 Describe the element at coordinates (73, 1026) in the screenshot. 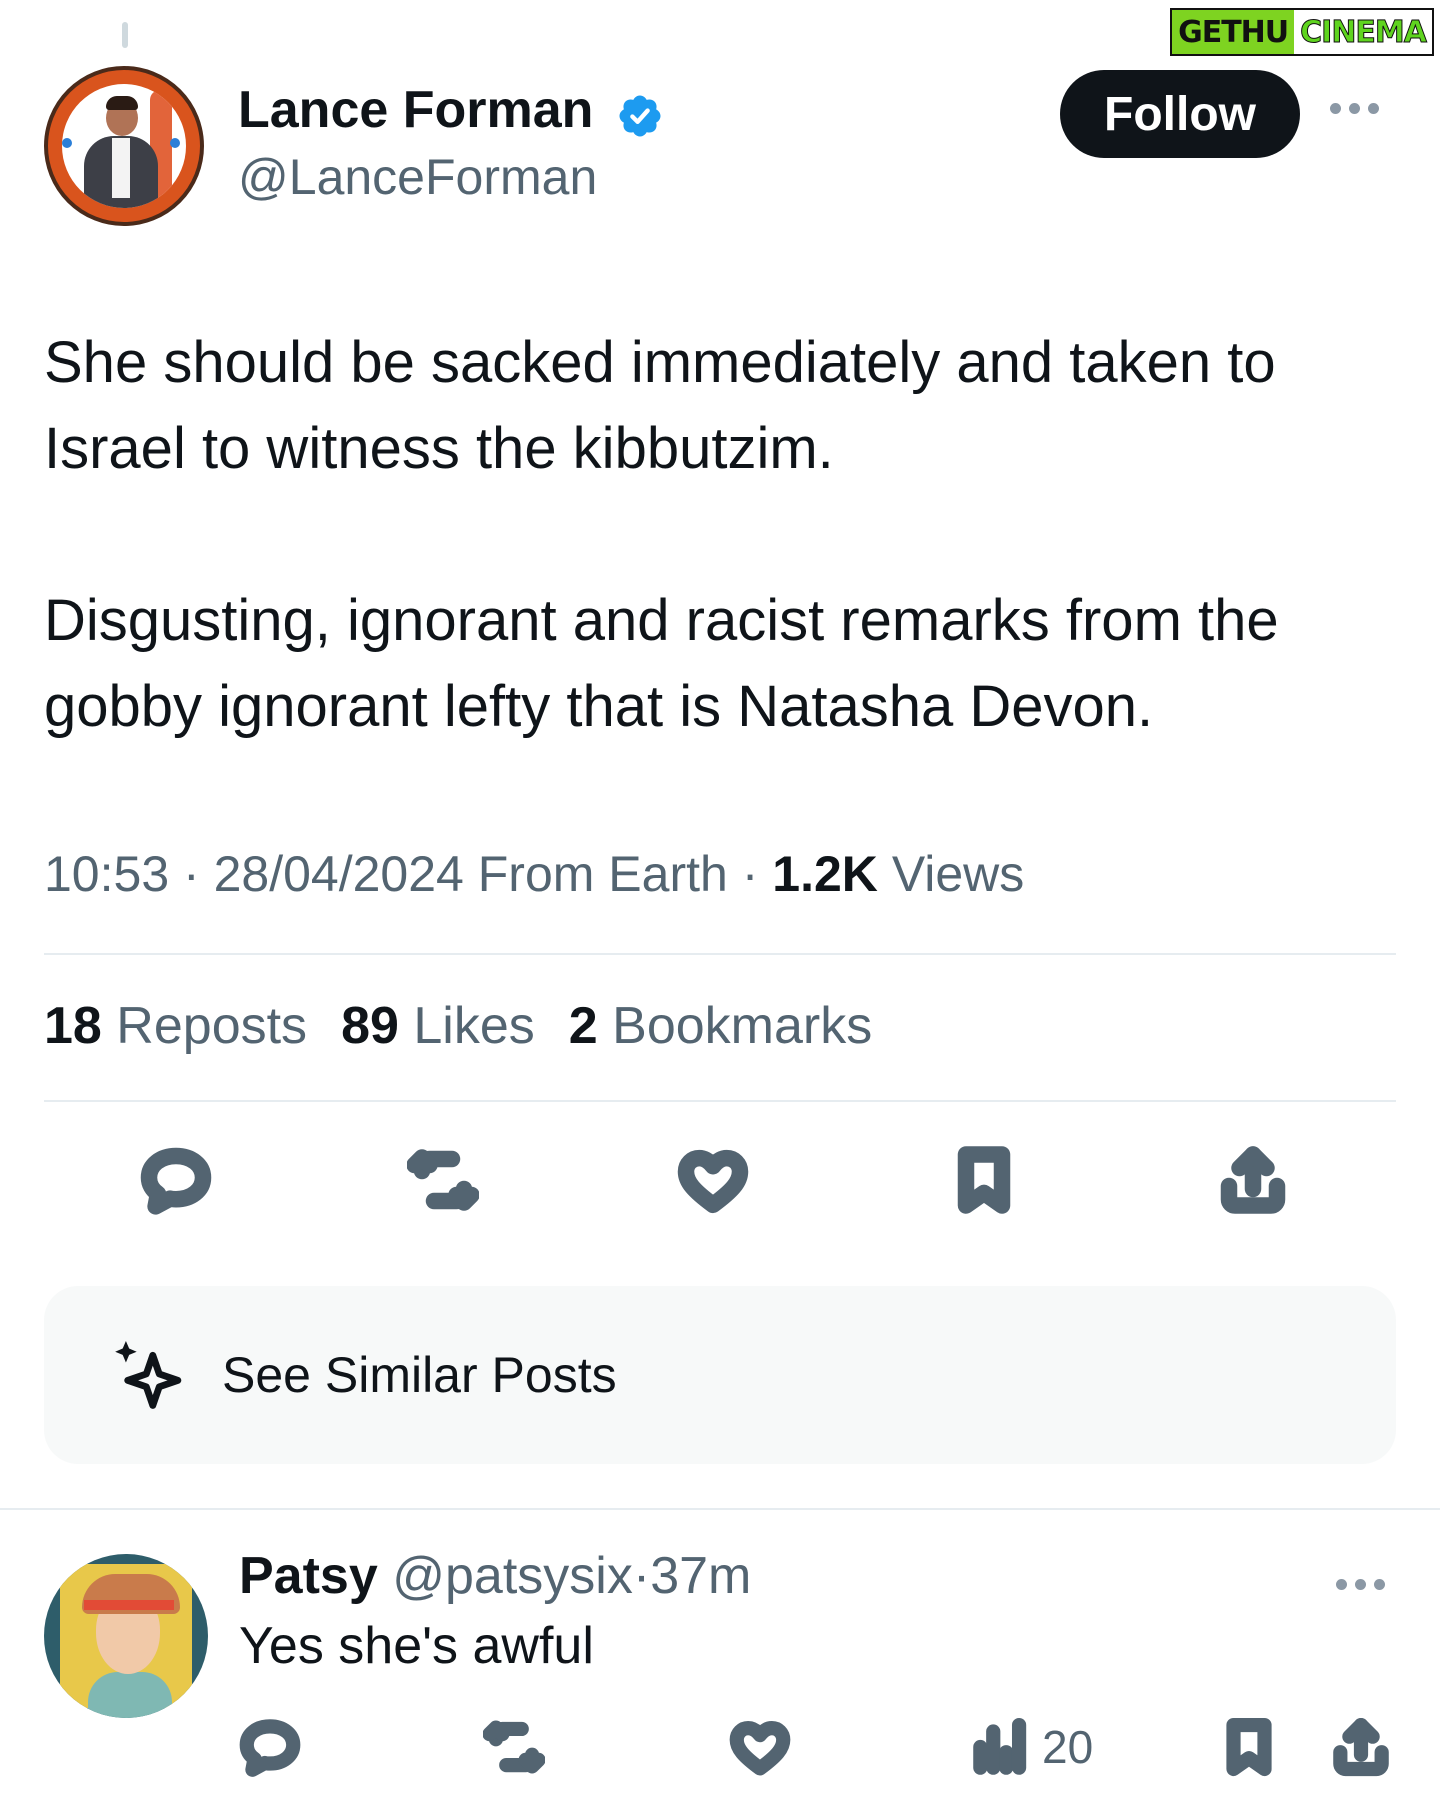

I see `reposts-count: 18` at that location.